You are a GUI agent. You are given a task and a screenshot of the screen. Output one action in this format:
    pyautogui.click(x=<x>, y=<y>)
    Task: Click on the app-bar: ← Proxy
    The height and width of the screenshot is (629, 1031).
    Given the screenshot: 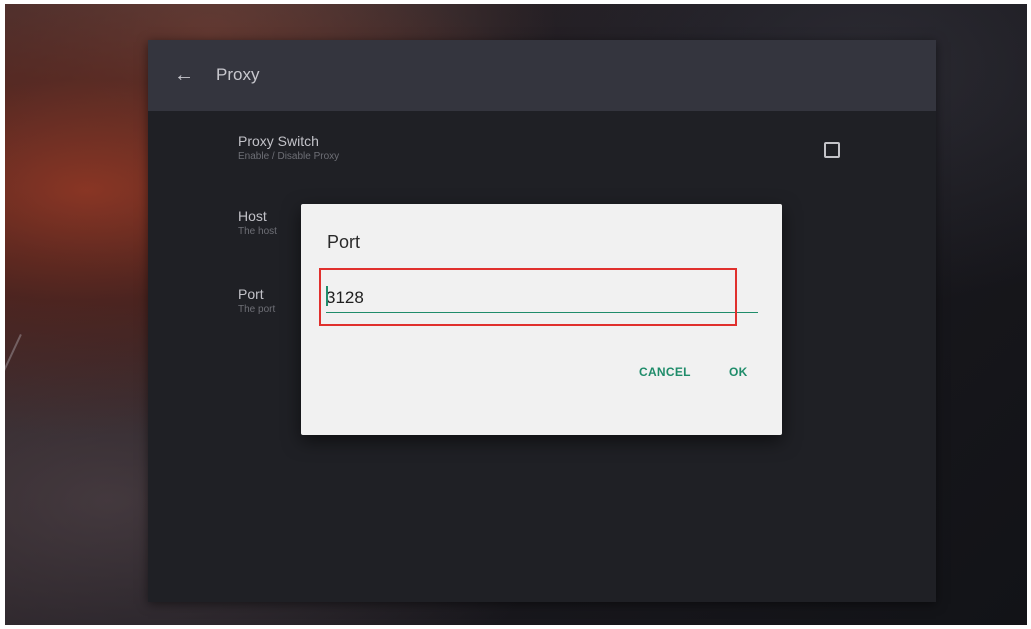 What is the action you would take?
    pyautogui.click(x=542, y=75)
    